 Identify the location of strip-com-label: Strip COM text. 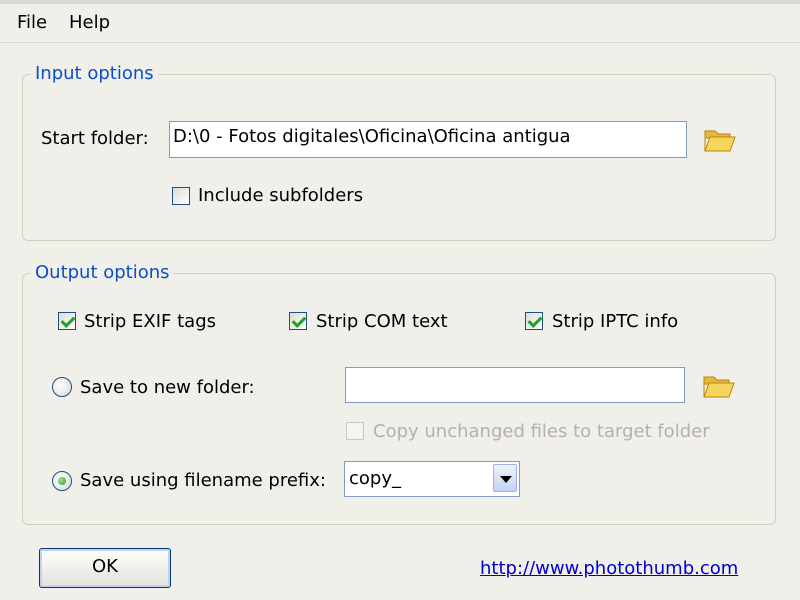
(382, 321).